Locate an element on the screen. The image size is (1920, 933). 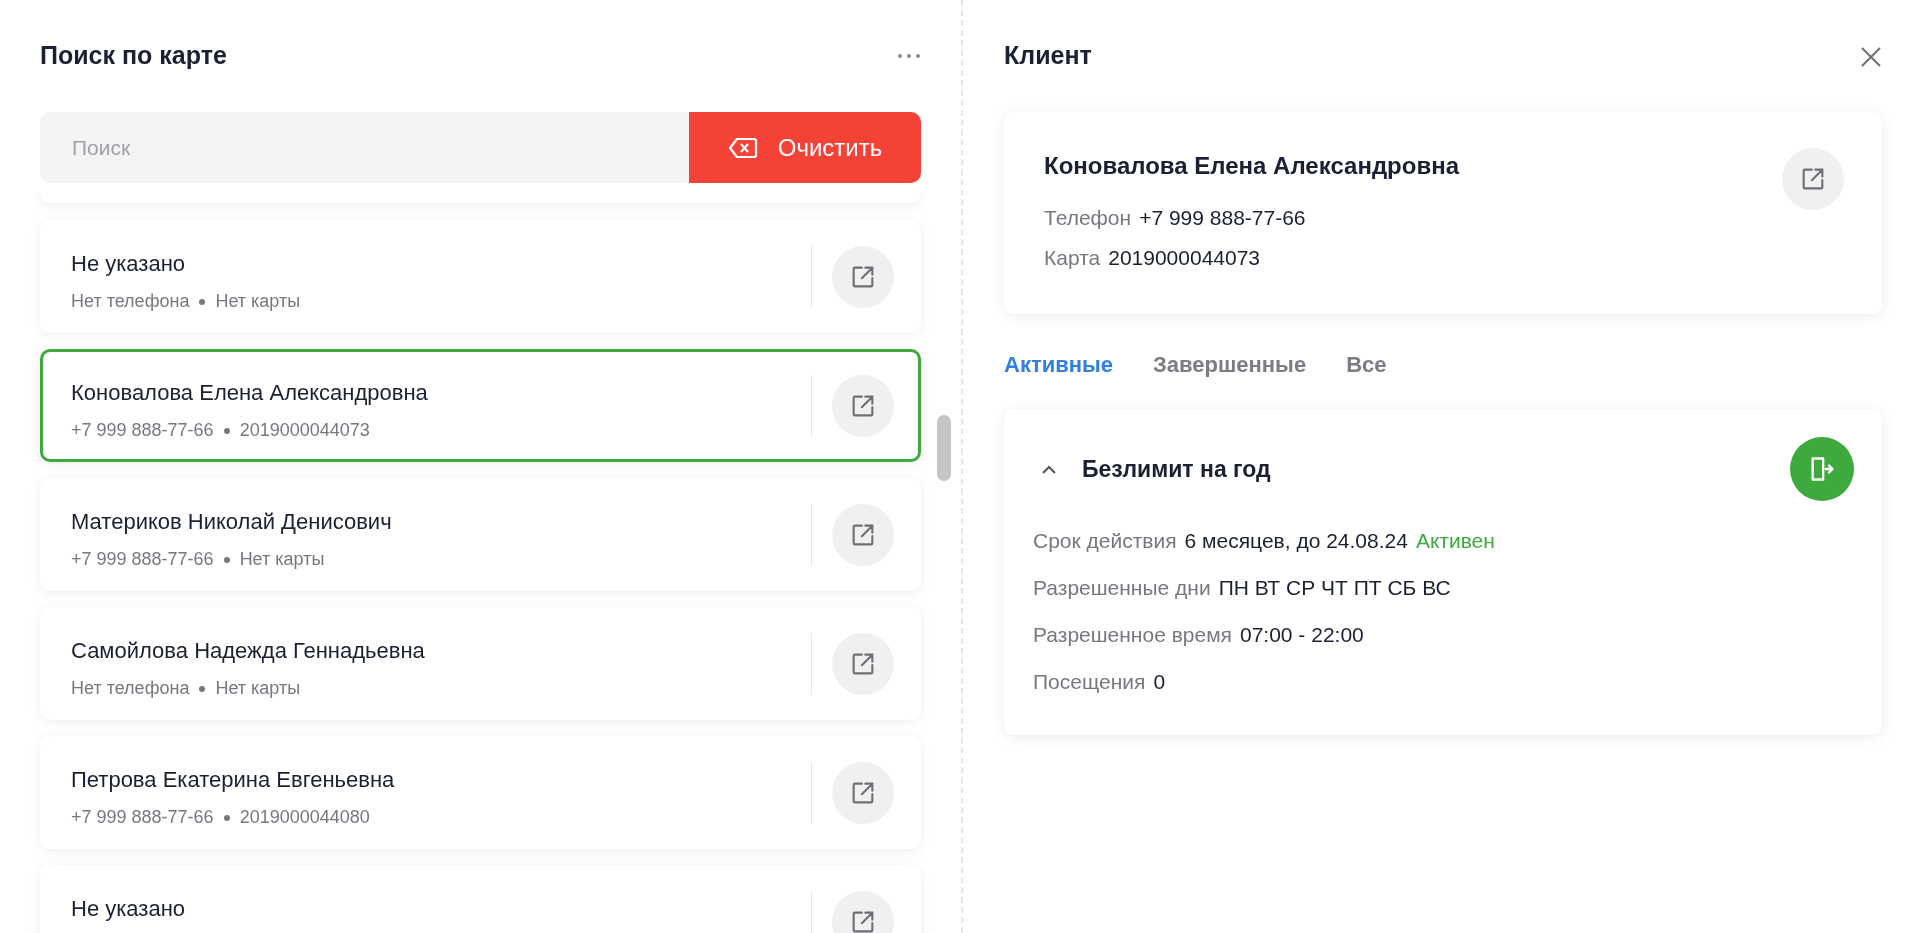
field-value: 07:00 - 22:00 is located at coordinates (1302, 635).